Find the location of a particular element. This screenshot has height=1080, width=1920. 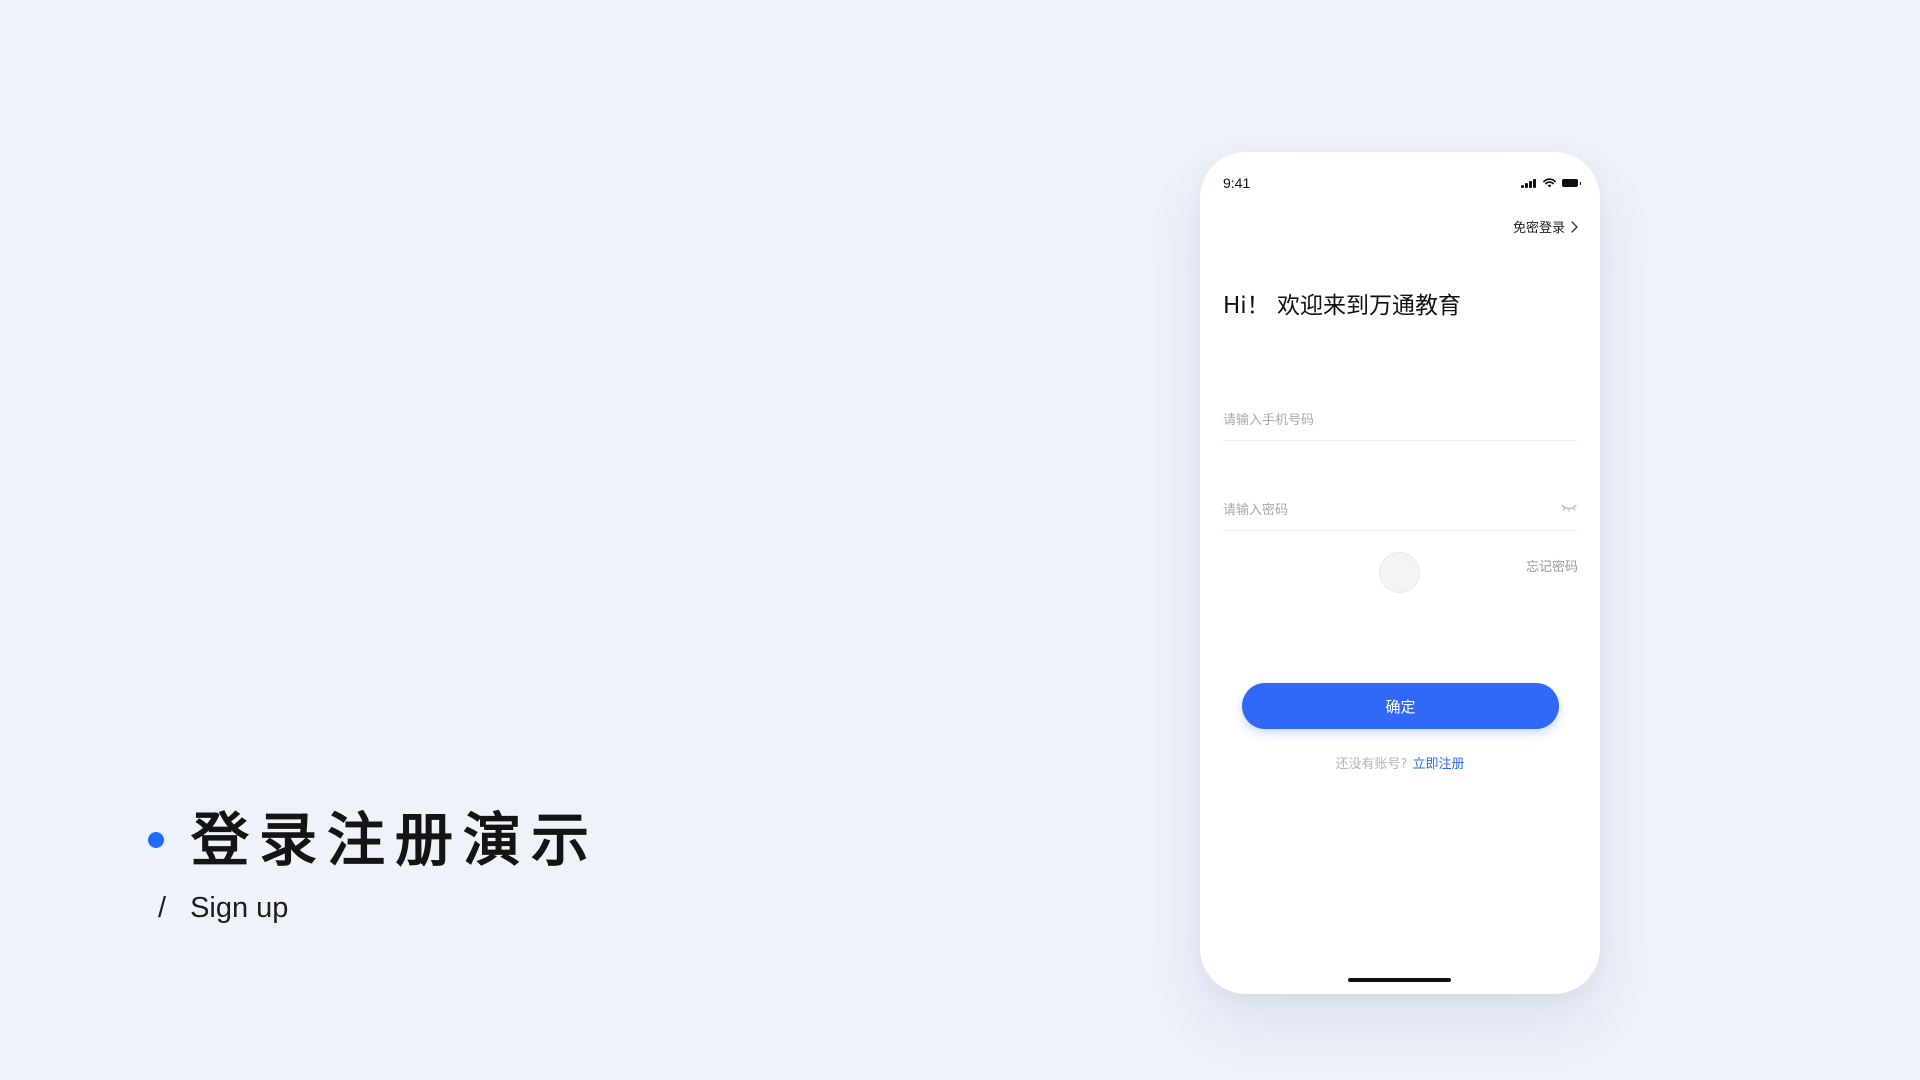

slide-title-row: 登录注册演示 is located at coordinates (373, 840).